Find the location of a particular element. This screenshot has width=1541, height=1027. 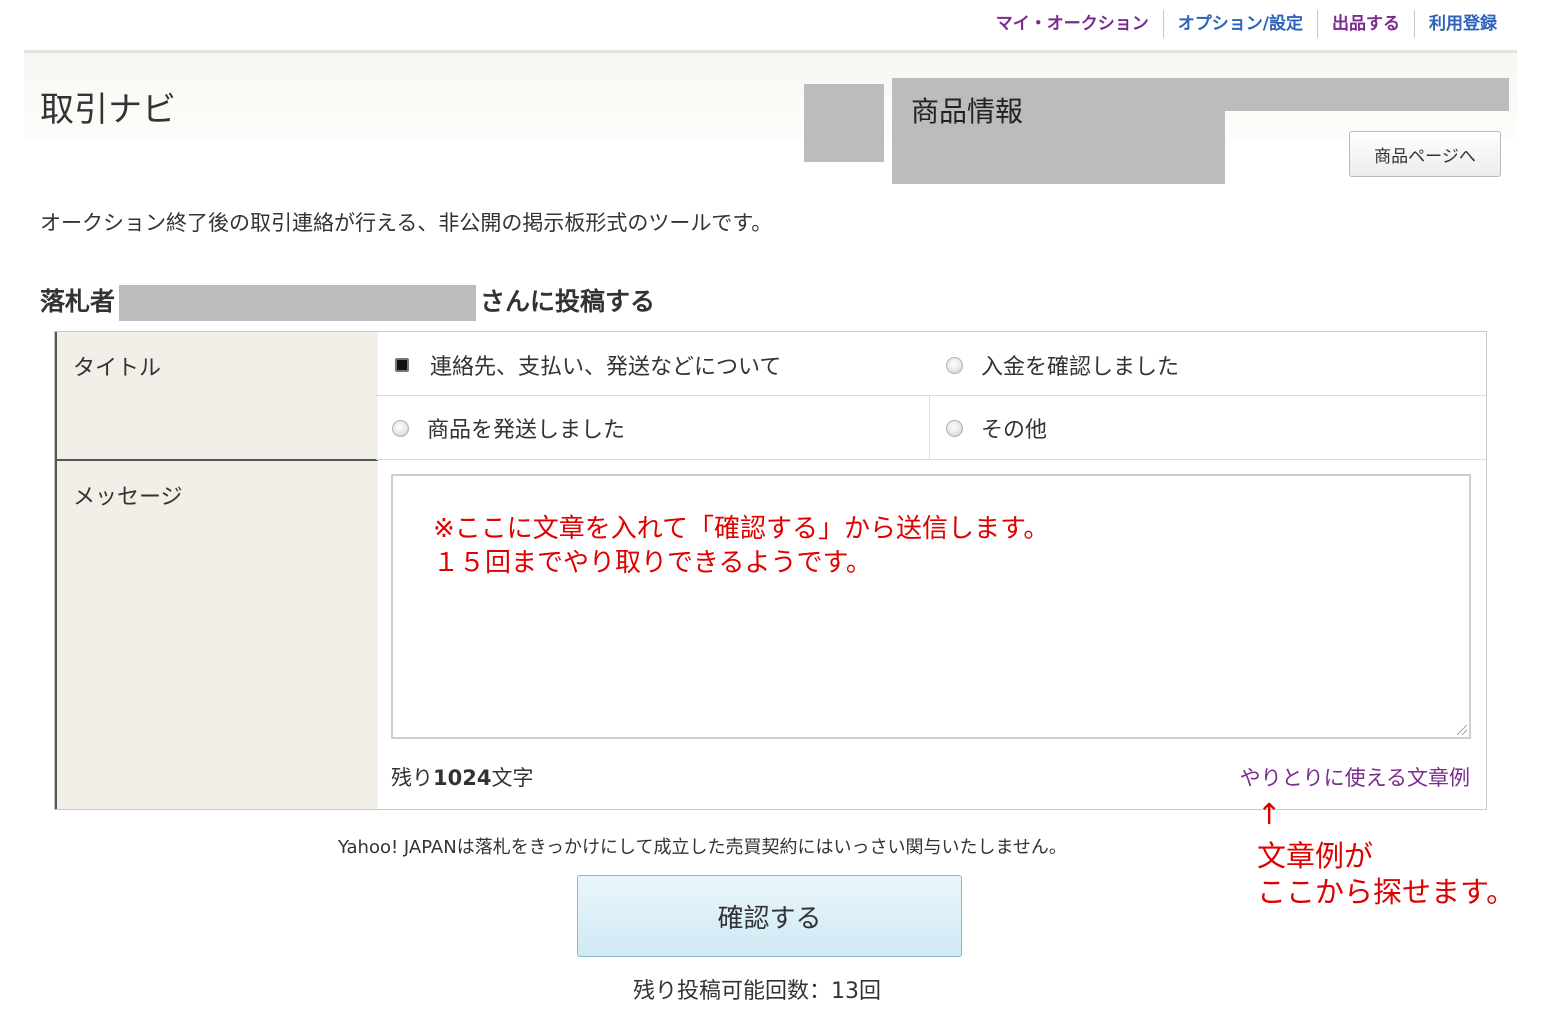

annotation-arrow-icon: ↑ is located at coordinates (1269, 814).